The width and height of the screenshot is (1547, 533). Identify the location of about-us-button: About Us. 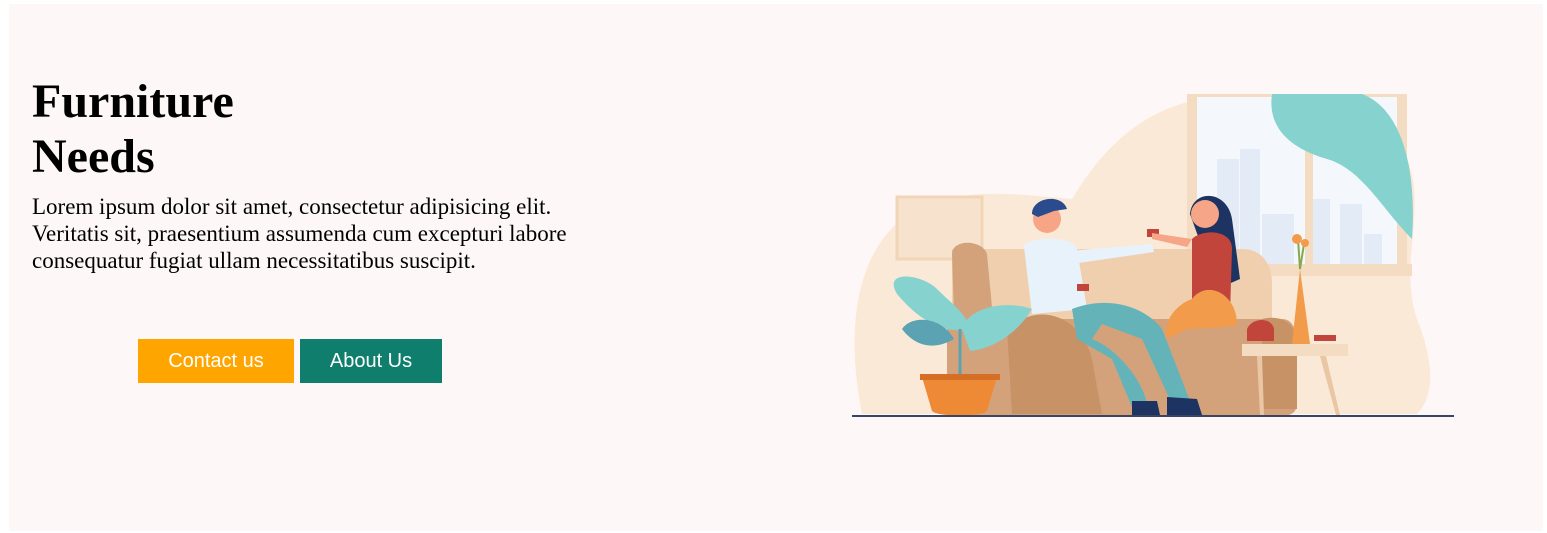
(371, 361).